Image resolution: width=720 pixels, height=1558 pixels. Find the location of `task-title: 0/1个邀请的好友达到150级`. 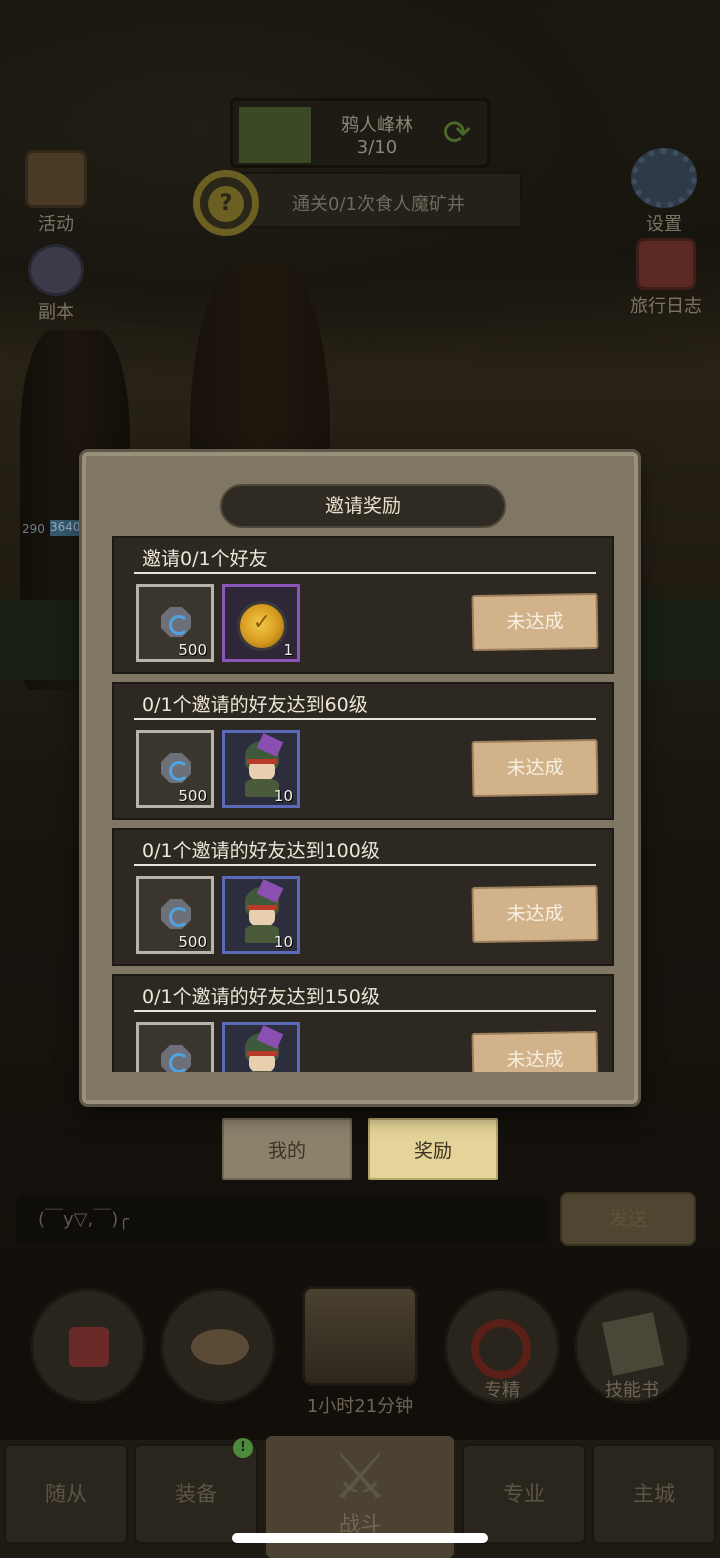

task-title: 0/1个邀请的好友达到150级 is located at coordinates (261, 997).